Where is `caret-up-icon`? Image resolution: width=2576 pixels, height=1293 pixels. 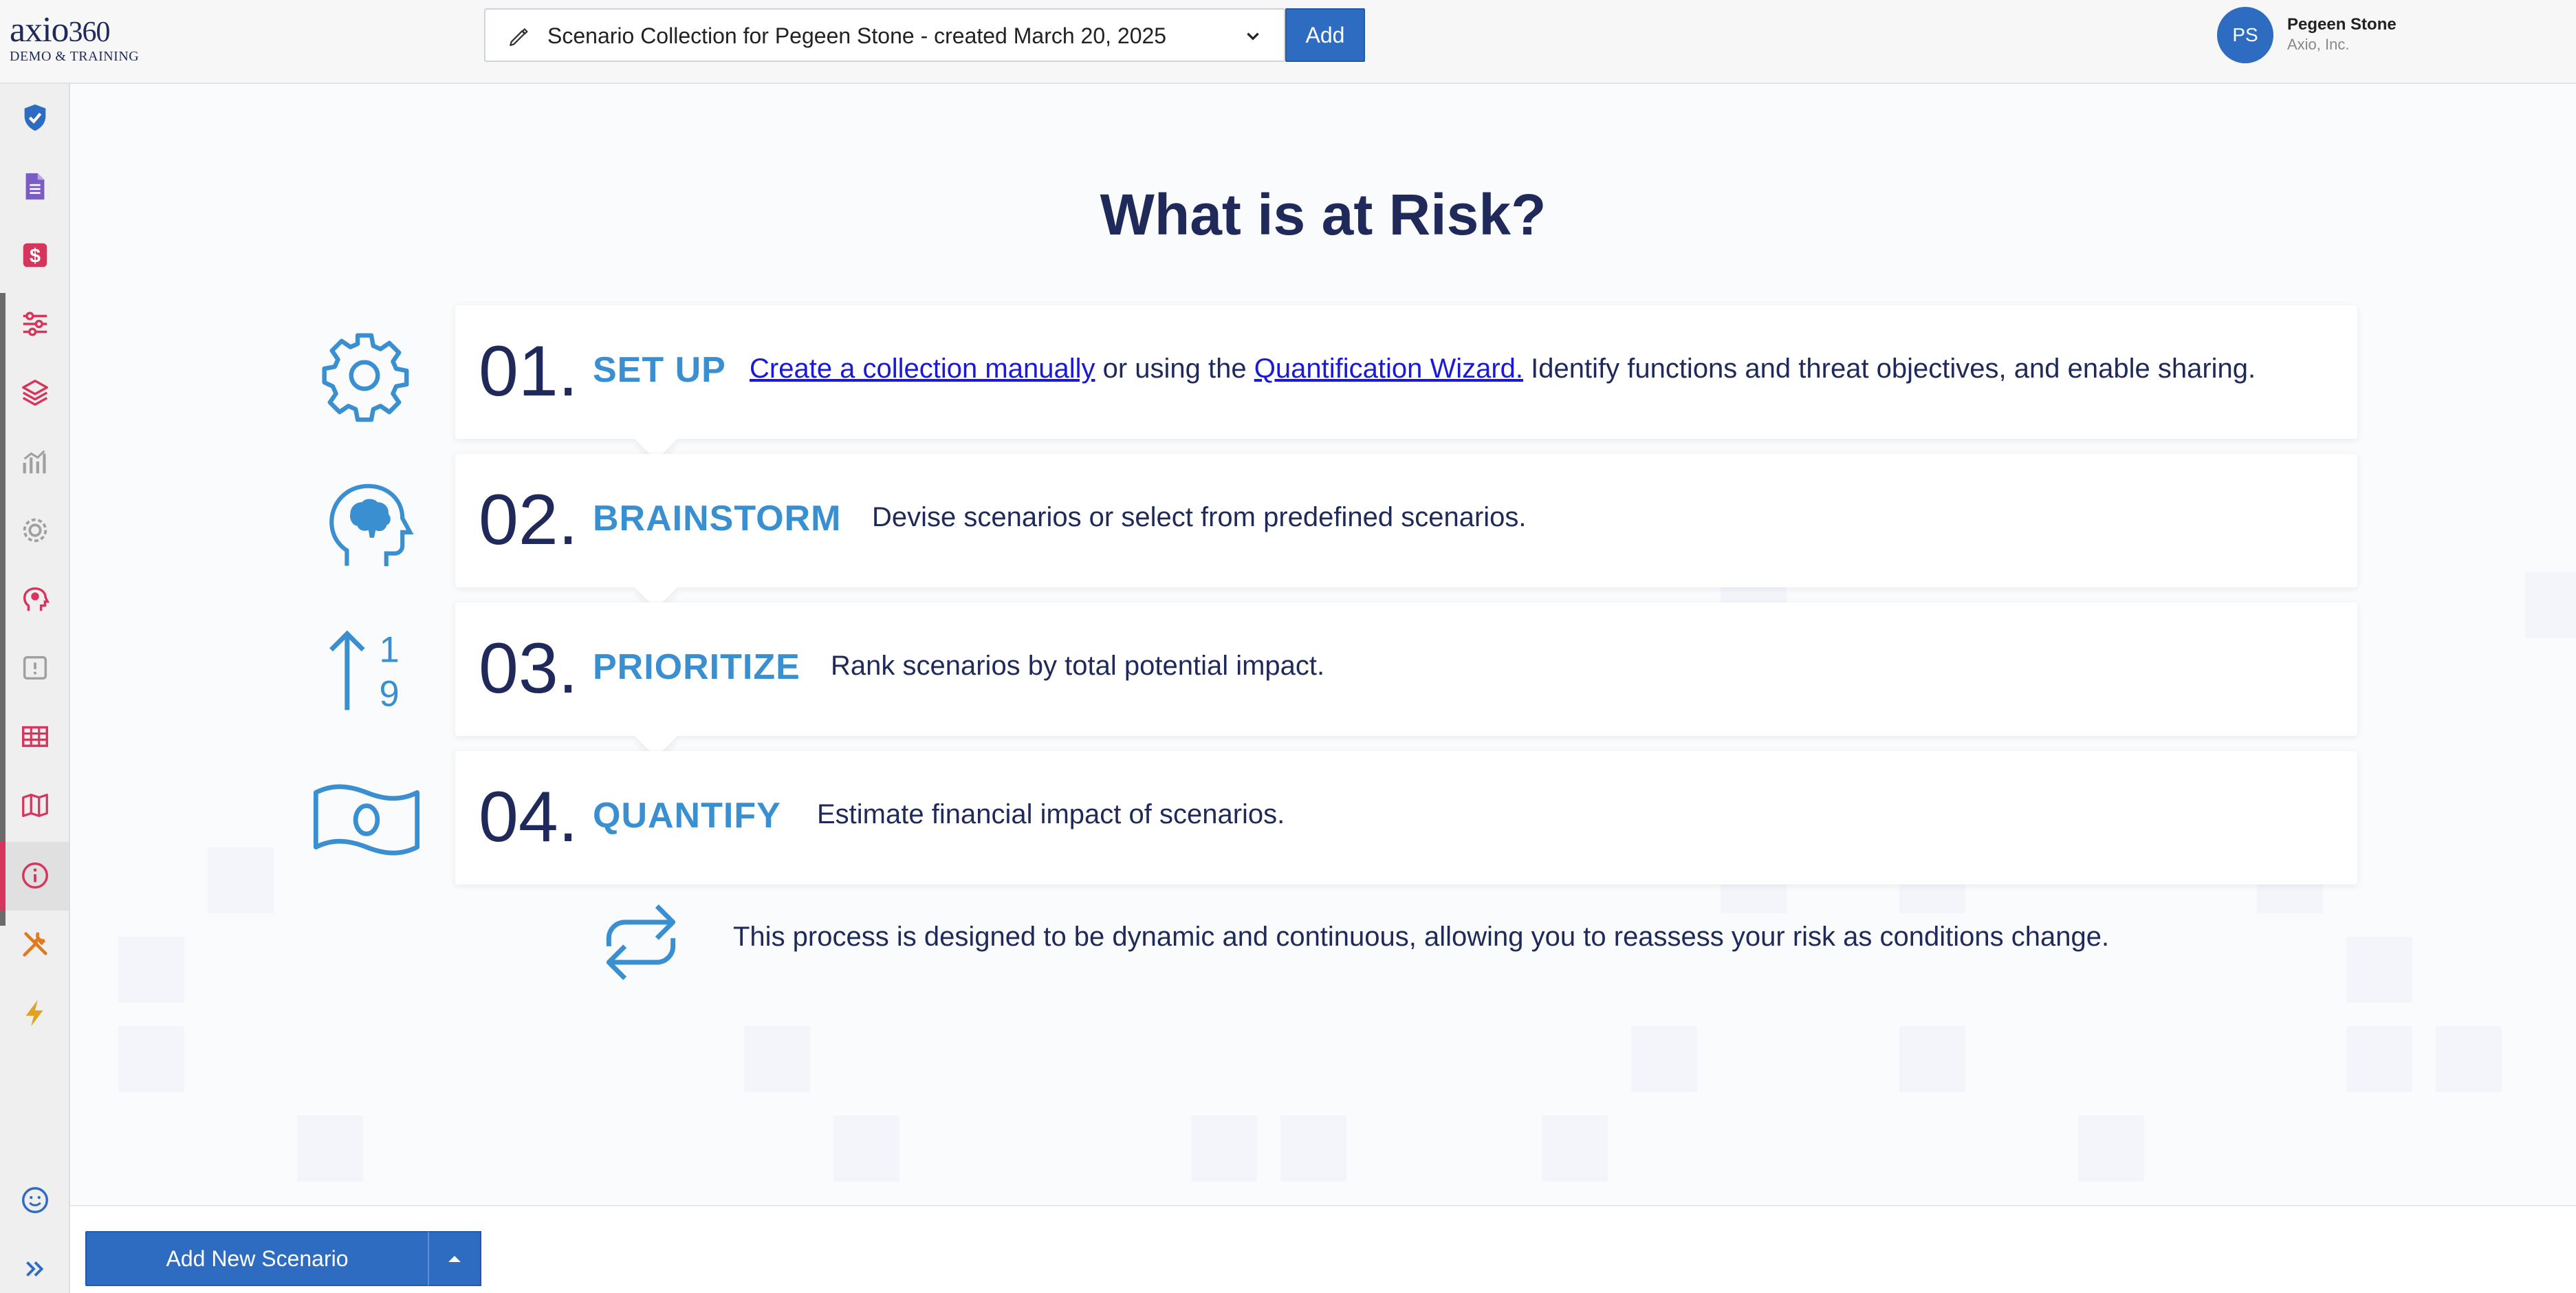 caret-up-icon is located at coordinates (454, 1259).